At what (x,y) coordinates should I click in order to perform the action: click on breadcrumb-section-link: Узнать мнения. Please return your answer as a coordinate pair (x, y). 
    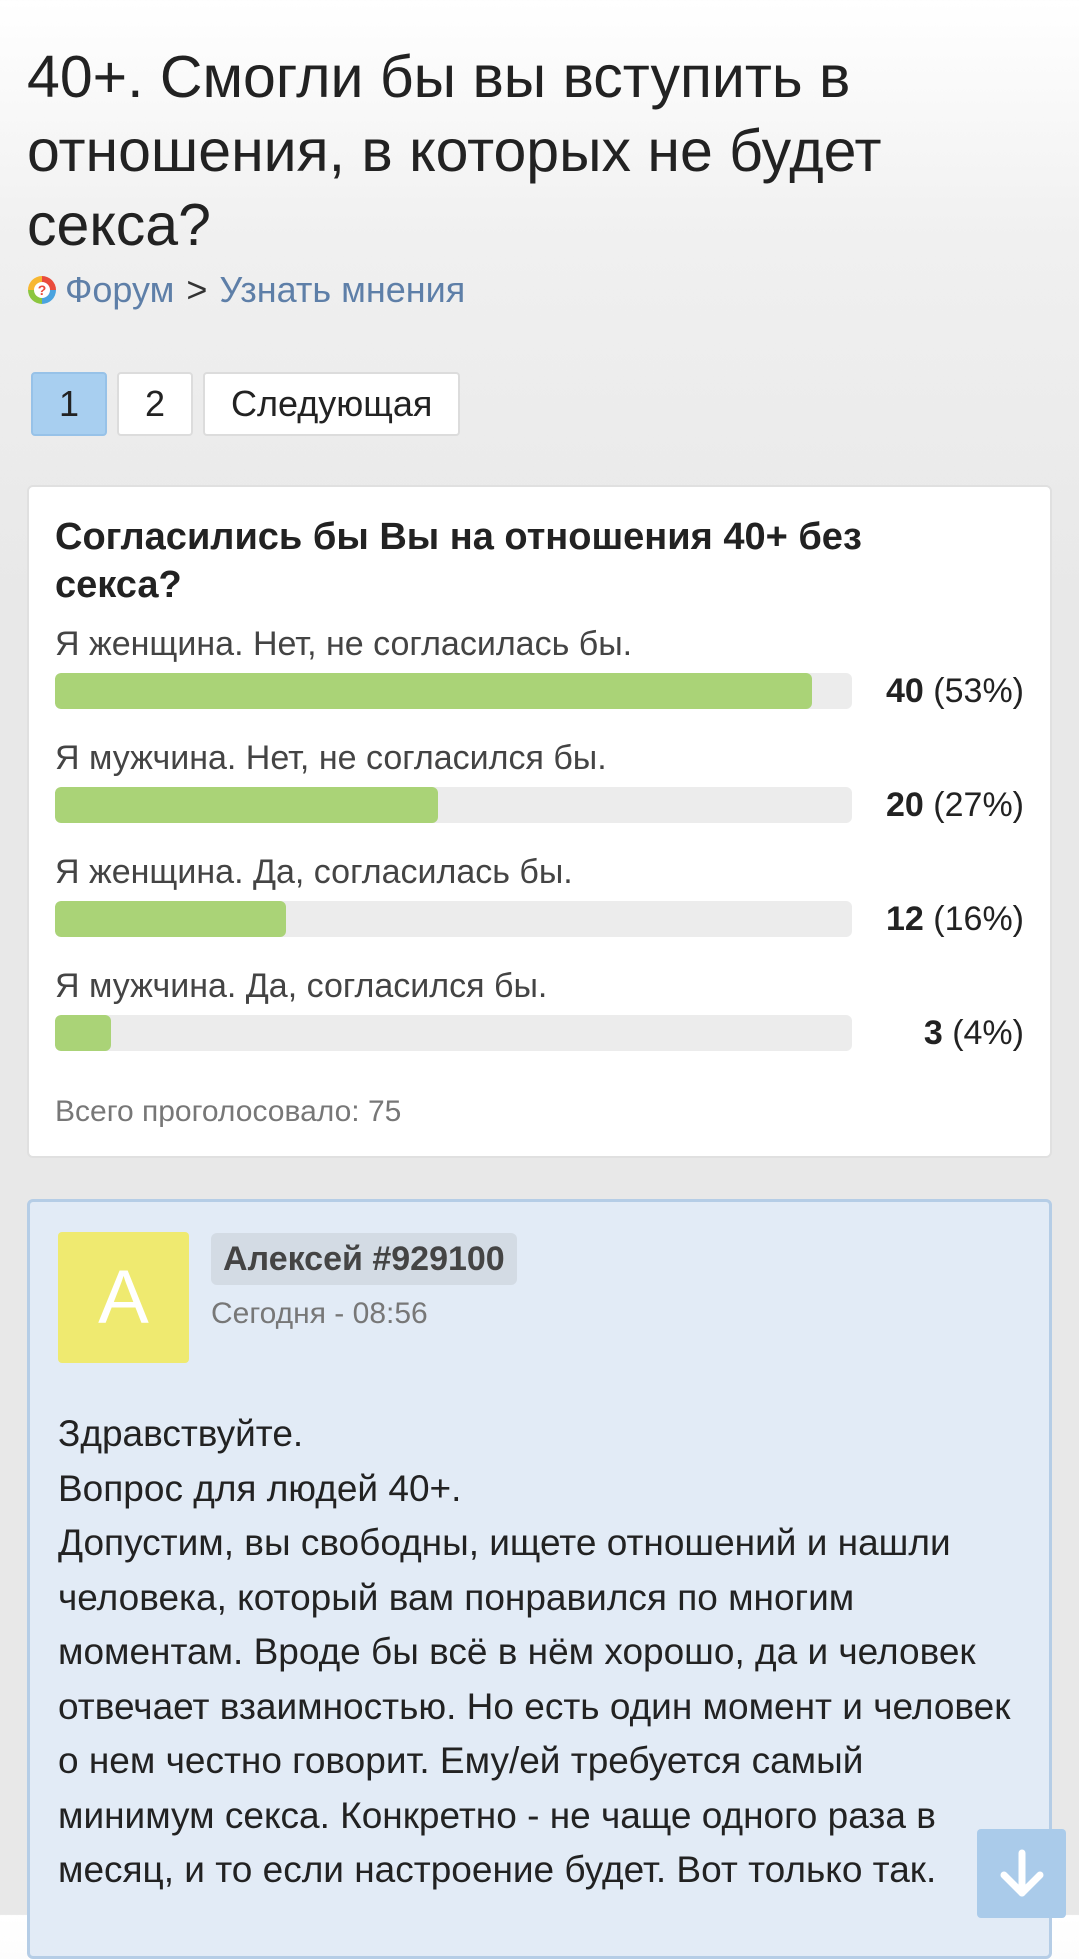
    Looking at the image, I should click on (342, 290).